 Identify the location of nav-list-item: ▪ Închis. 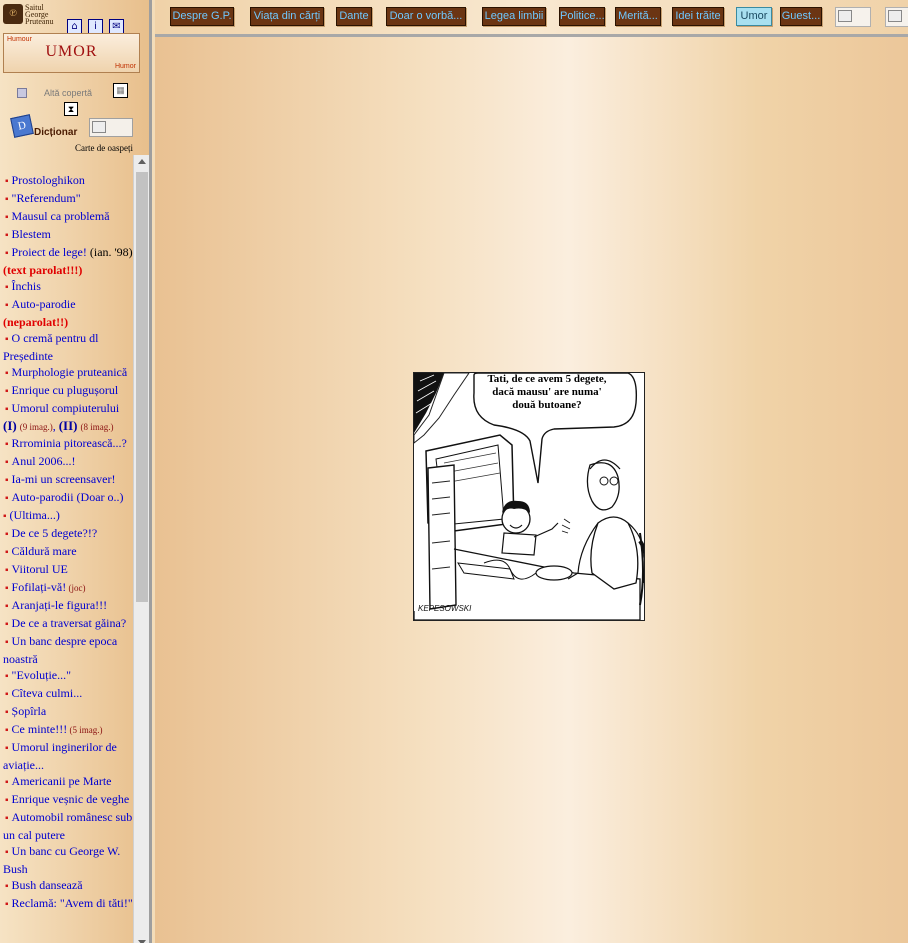
(68, 287).